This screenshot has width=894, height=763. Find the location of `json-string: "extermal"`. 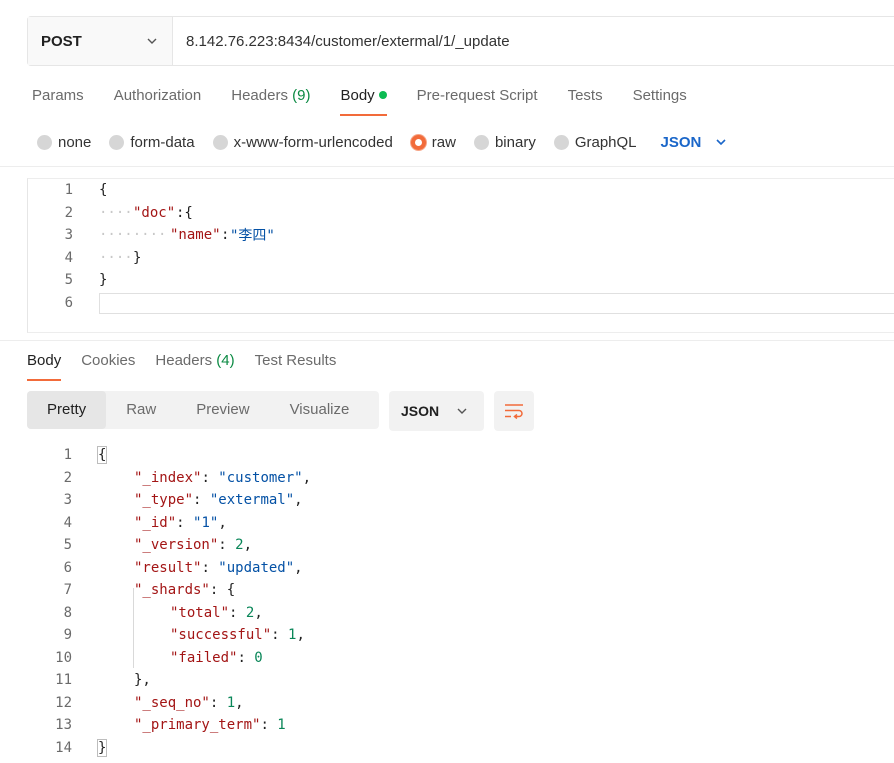

json-string: "extermal" is located at coordinates (252, 500).